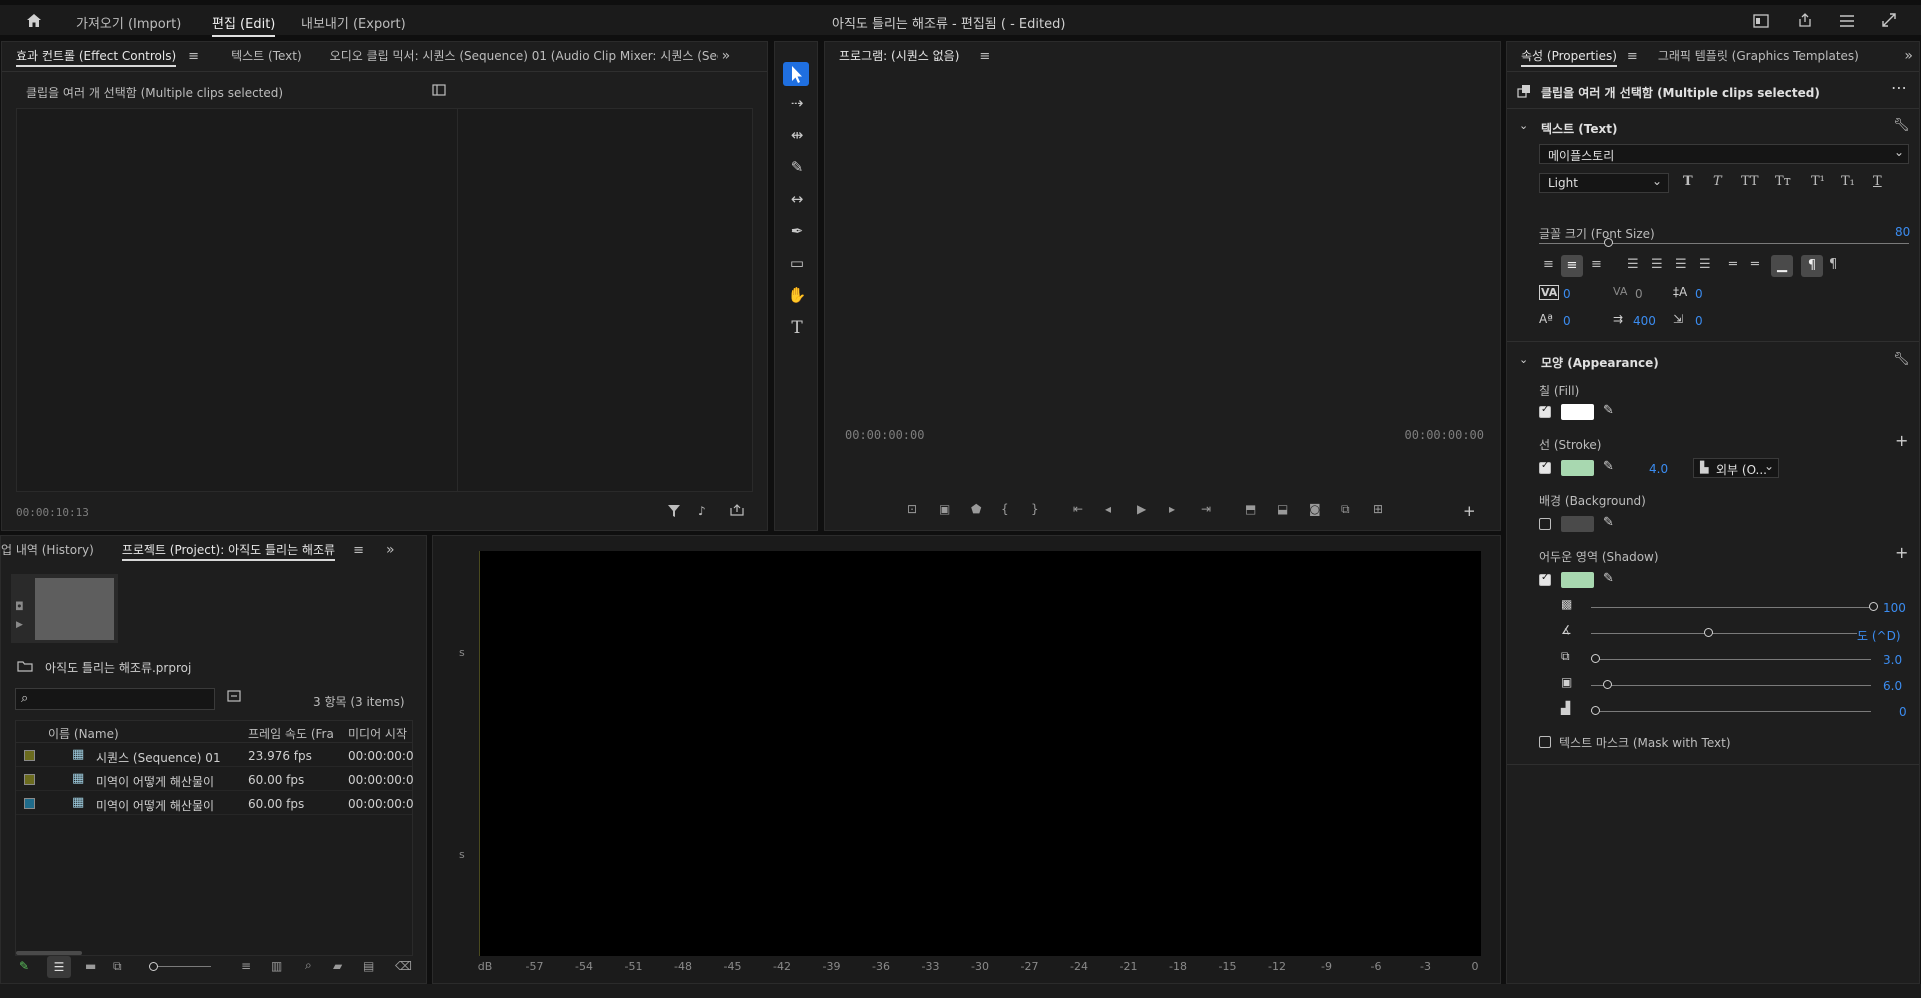 The width and height of the screenshot is (1921, 998). Describe the element at coordinates (797, 199) in the screenshot. I see `slip-tool: ↔` at that location.